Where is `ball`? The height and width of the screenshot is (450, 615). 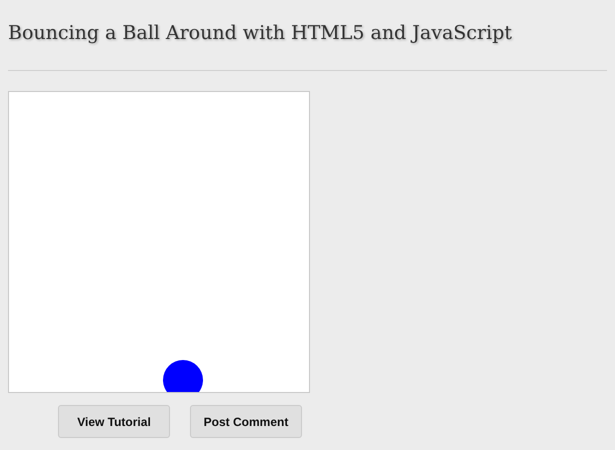
ball is located at coordinates (183, 376).